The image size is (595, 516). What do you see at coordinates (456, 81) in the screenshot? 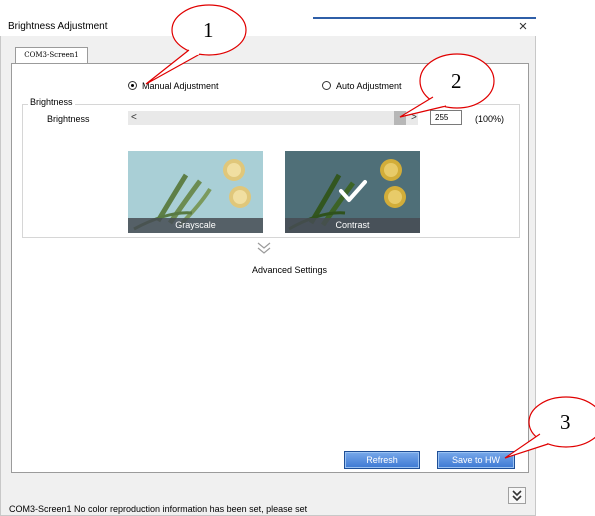
I see `callout-2-number: 2` at bounding box center [456, 81].